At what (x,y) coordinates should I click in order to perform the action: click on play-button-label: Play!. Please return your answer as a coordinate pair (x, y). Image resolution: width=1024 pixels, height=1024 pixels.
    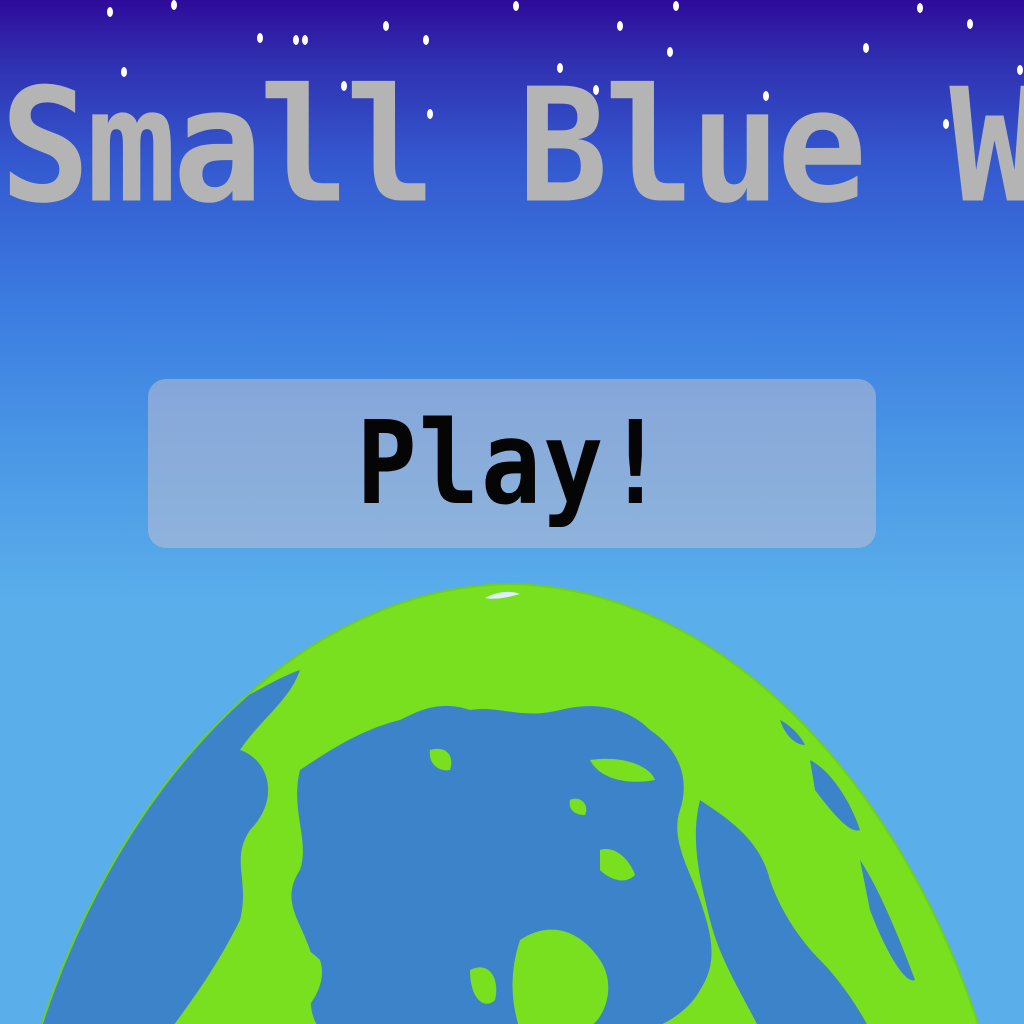
    Looking at the image, I should click on (512, 463).